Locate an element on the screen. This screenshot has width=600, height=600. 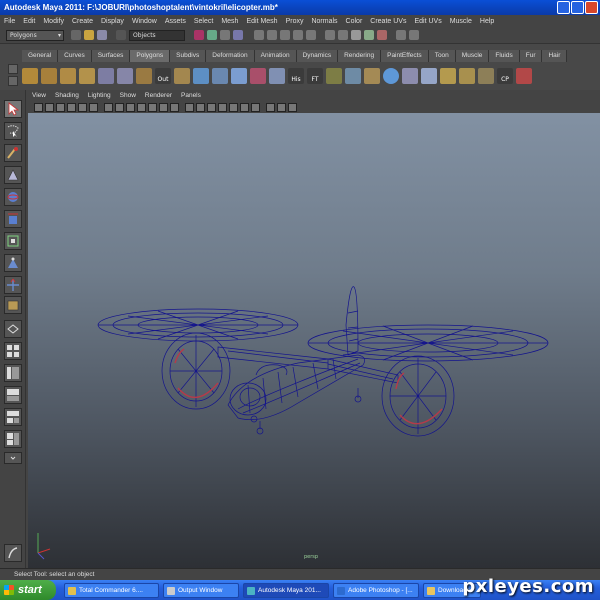
wireframe-on-shaded-icon is located at coordinates (211, 107).